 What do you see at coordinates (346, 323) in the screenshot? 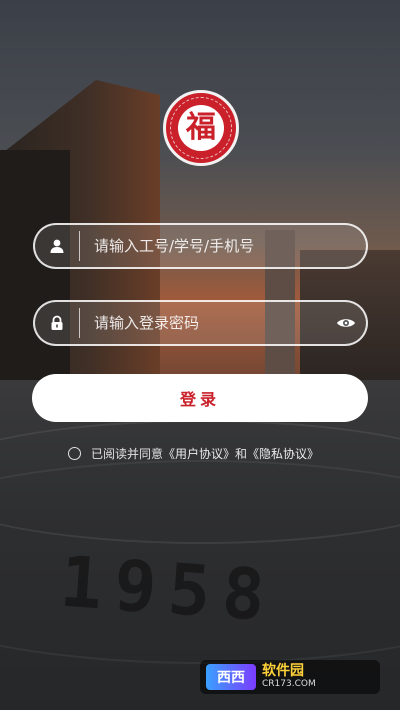
I see `eye-icon` at bounding box center [346, 323].